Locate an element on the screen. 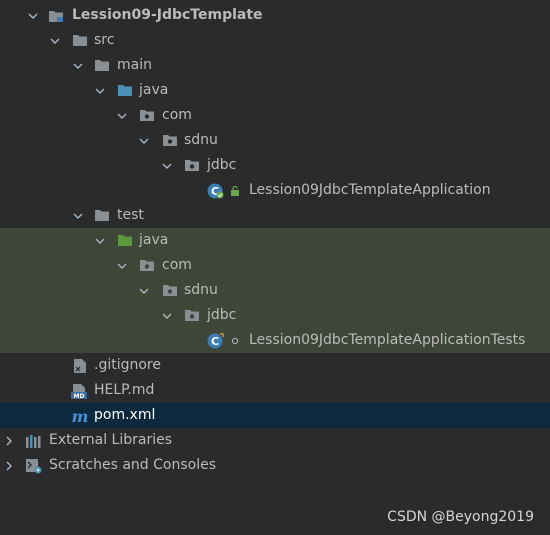 Image resolution: width=550 pixels, height=535 pixels. tree-row-gitignore: .gitignore is located at coordinates (275, 365).